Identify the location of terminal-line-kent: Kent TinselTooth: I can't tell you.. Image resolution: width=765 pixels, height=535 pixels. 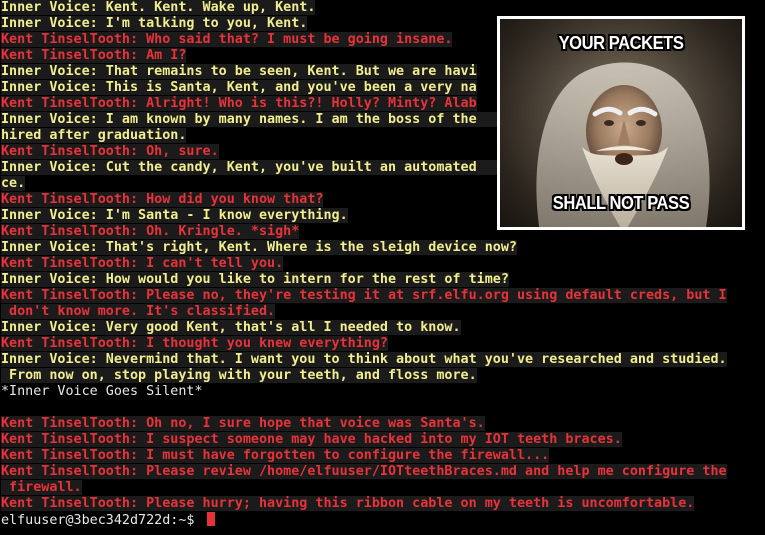
(383, 264).